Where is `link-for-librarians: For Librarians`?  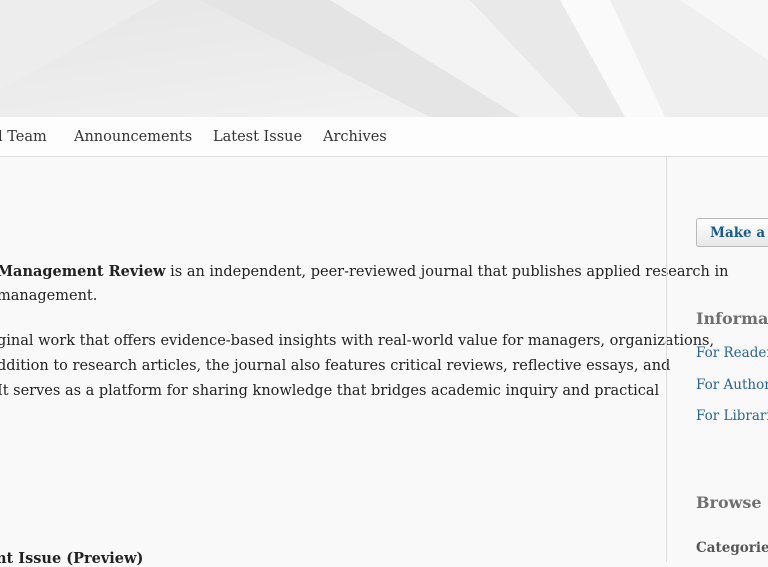 link-for-librarians: For Librarians is located at coordinates (732, 416).